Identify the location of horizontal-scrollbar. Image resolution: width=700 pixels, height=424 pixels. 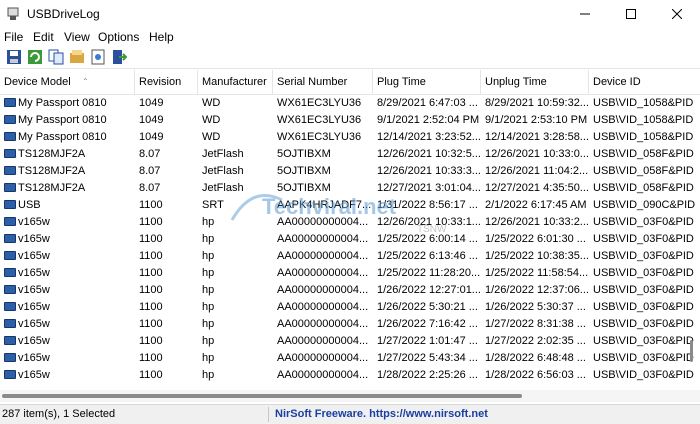
(350, 396).